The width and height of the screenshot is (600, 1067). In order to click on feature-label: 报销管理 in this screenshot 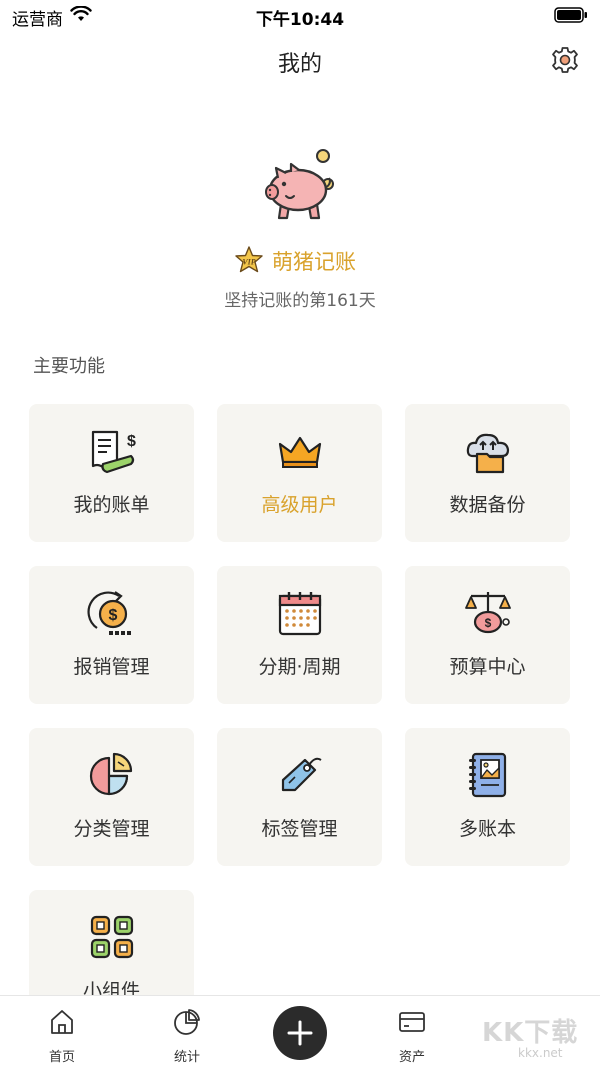, I will do `click(111, 667)`.